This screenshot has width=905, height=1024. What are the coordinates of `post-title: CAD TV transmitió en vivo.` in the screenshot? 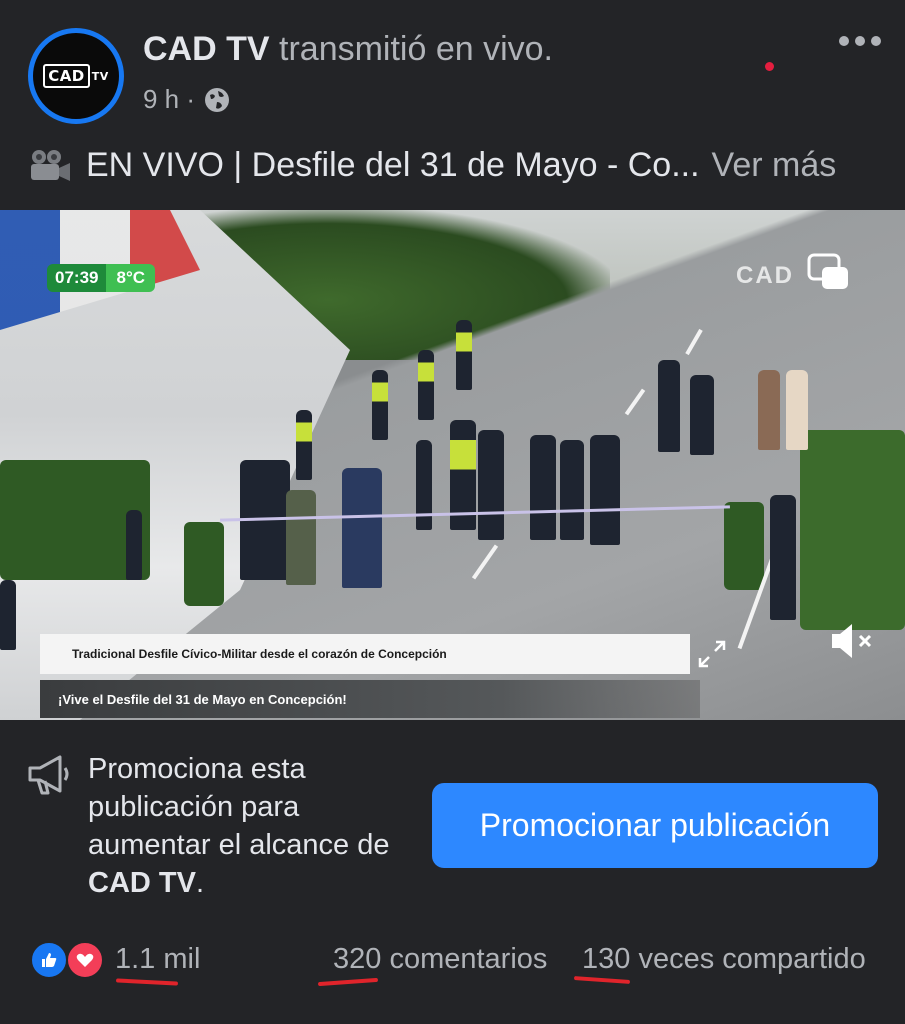 It's located at (348, 49).